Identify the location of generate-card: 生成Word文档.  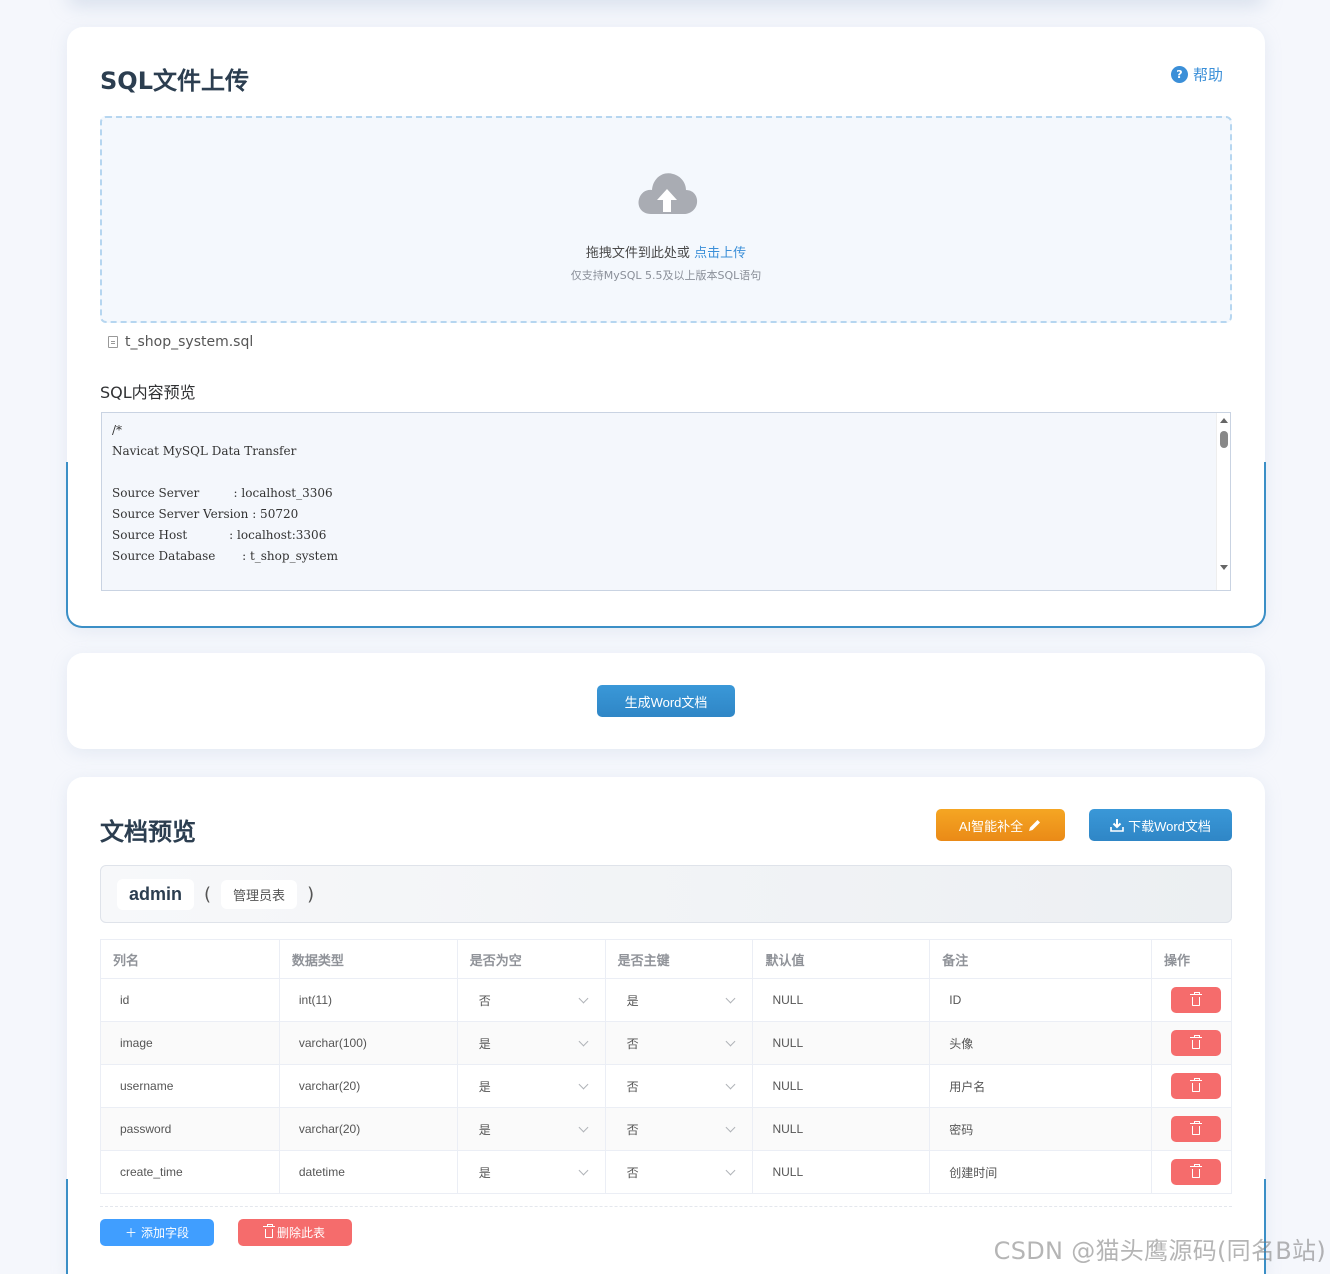
(666, 701).